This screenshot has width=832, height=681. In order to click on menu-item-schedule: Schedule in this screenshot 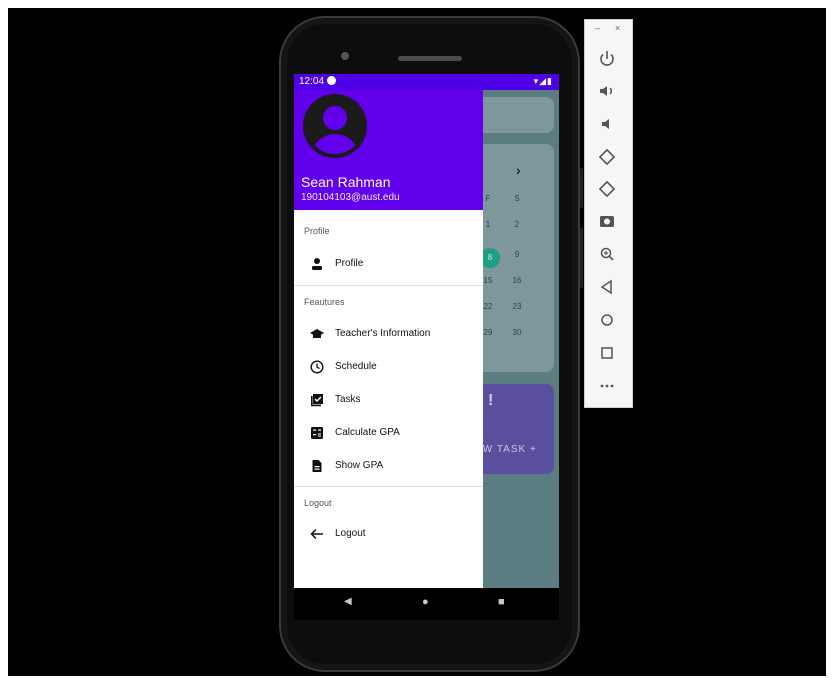, I will do `click(388, 368)`.